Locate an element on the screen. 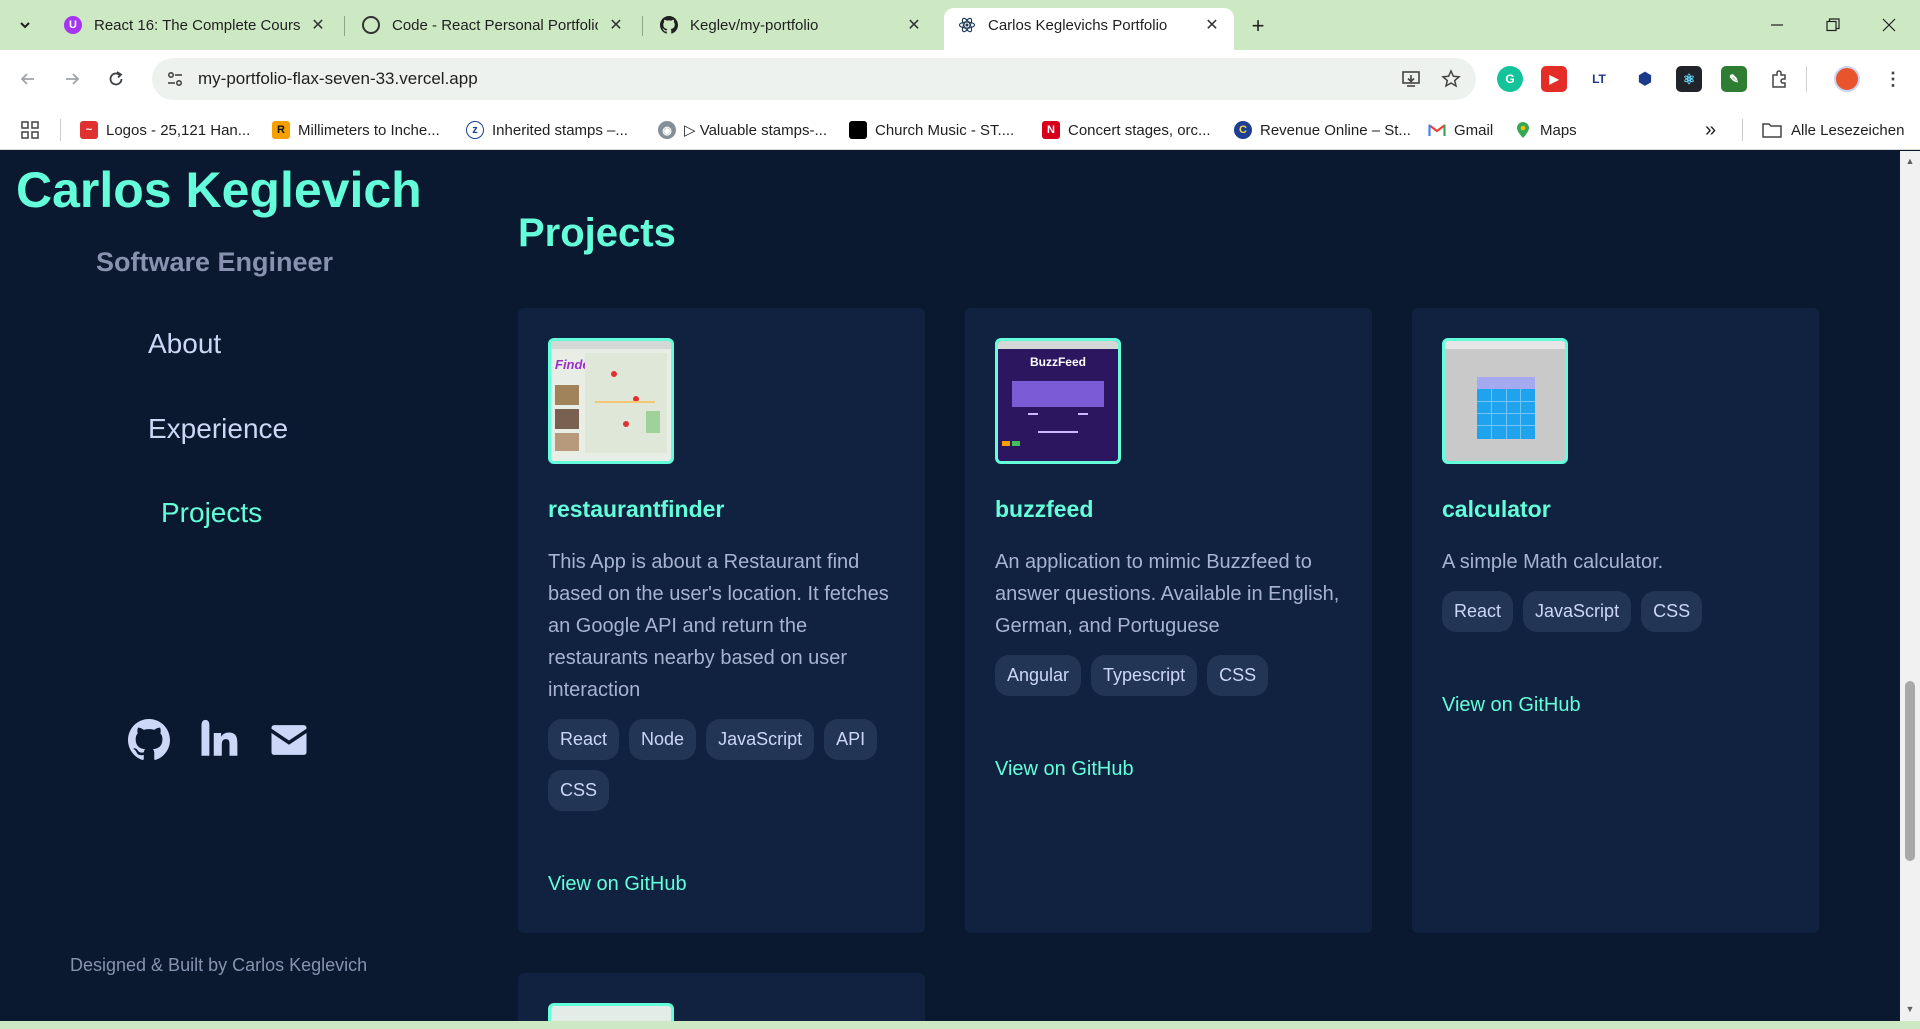 This screenshot has width=1920, height=1029. install-app-icon is located at coordinates (1411, 79).